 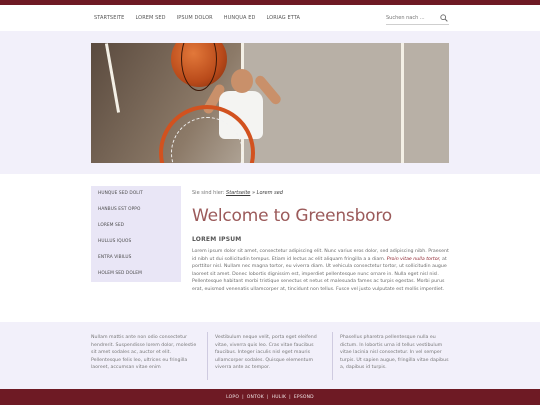 I want to click on ball-seam, so click(x=199, y=67).